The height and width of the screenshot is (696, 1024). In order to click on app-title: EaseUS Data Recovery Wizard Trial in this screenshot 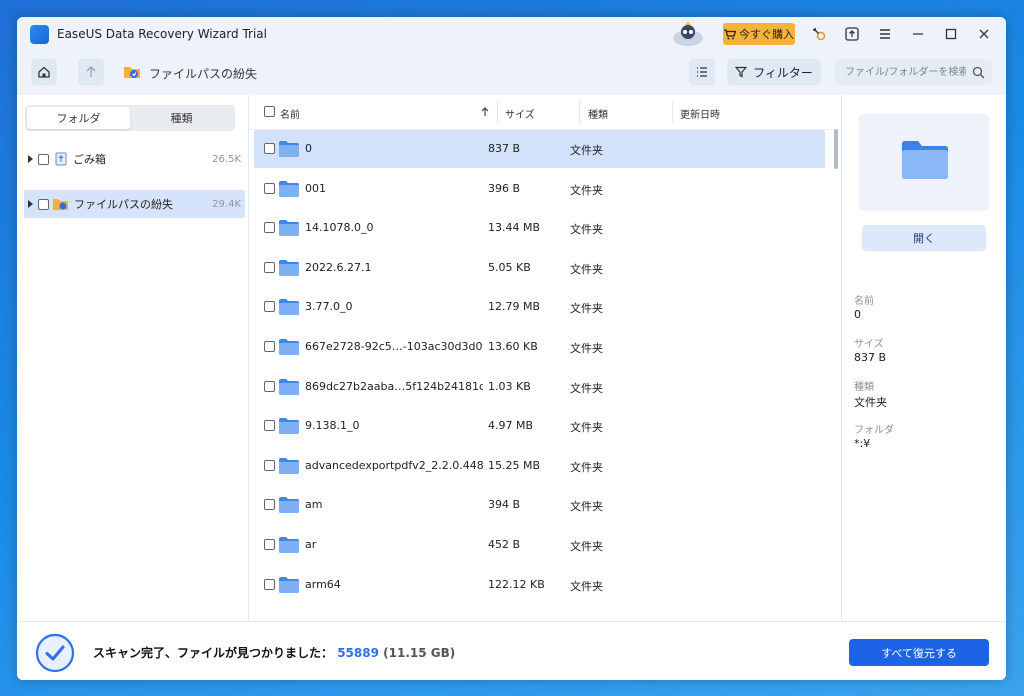, I will do `click(162, 34)`.